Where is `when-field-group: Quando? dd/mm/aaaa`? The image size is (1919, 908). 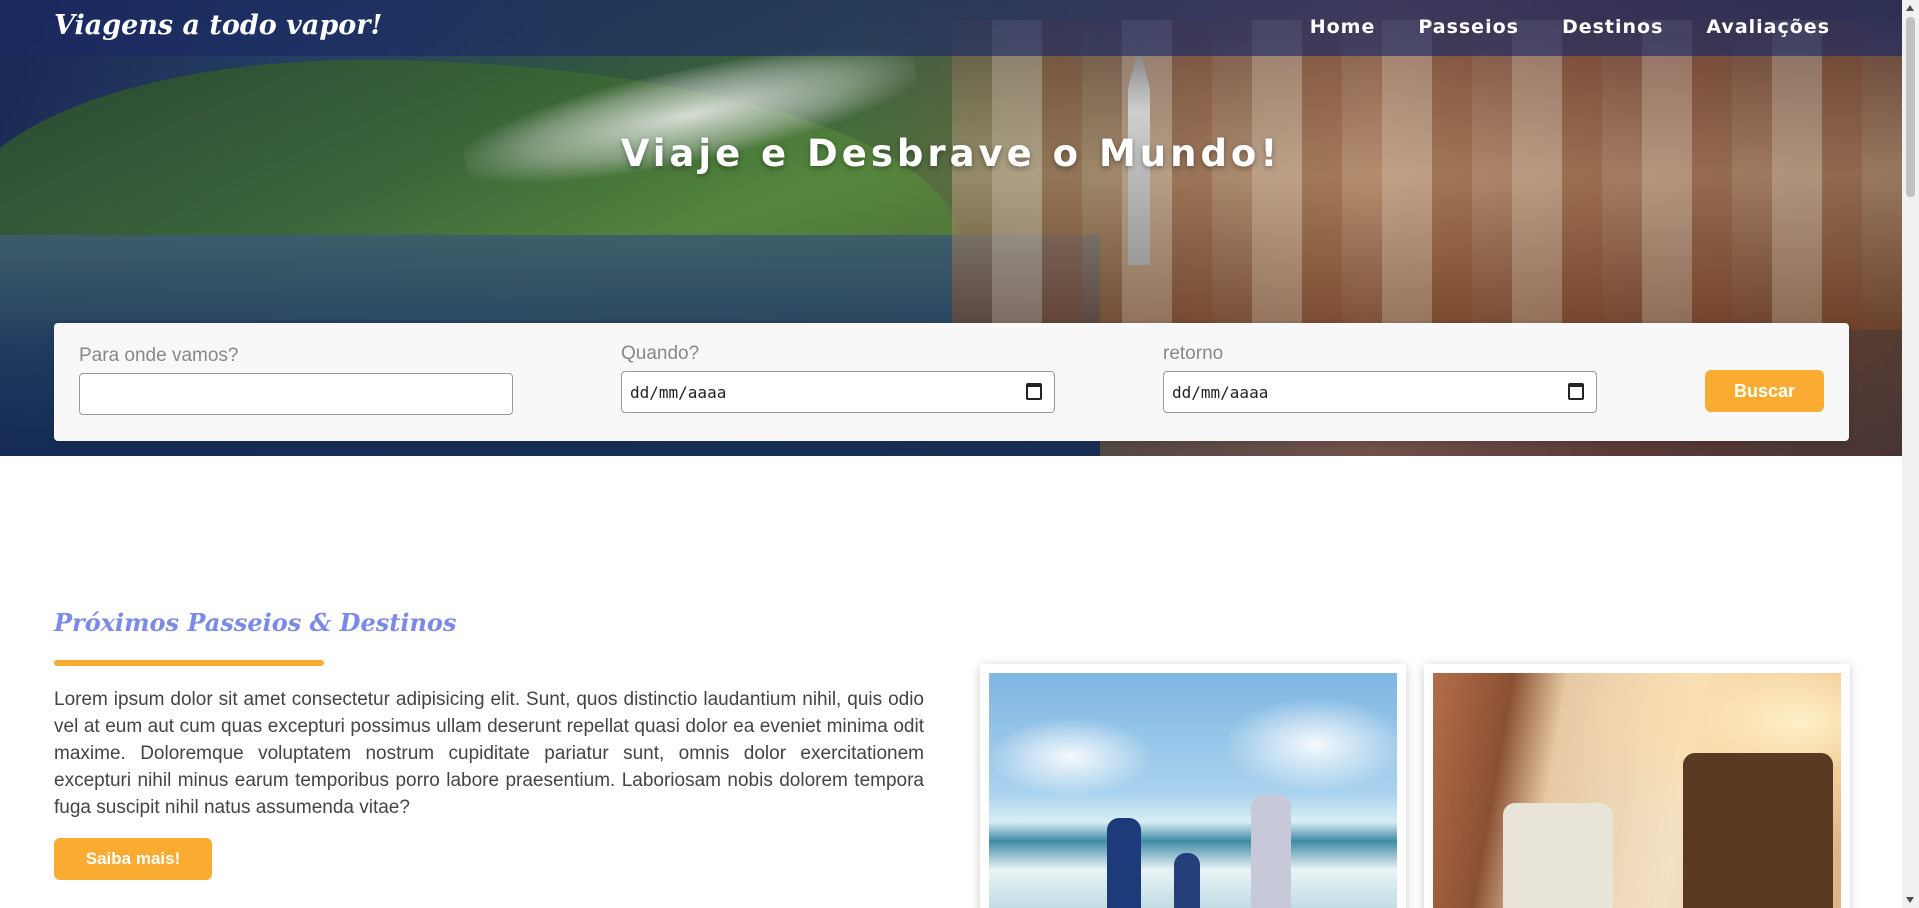 when-field-group: Quando? dd/mm/aaaa is located at coordinates (838, 378).